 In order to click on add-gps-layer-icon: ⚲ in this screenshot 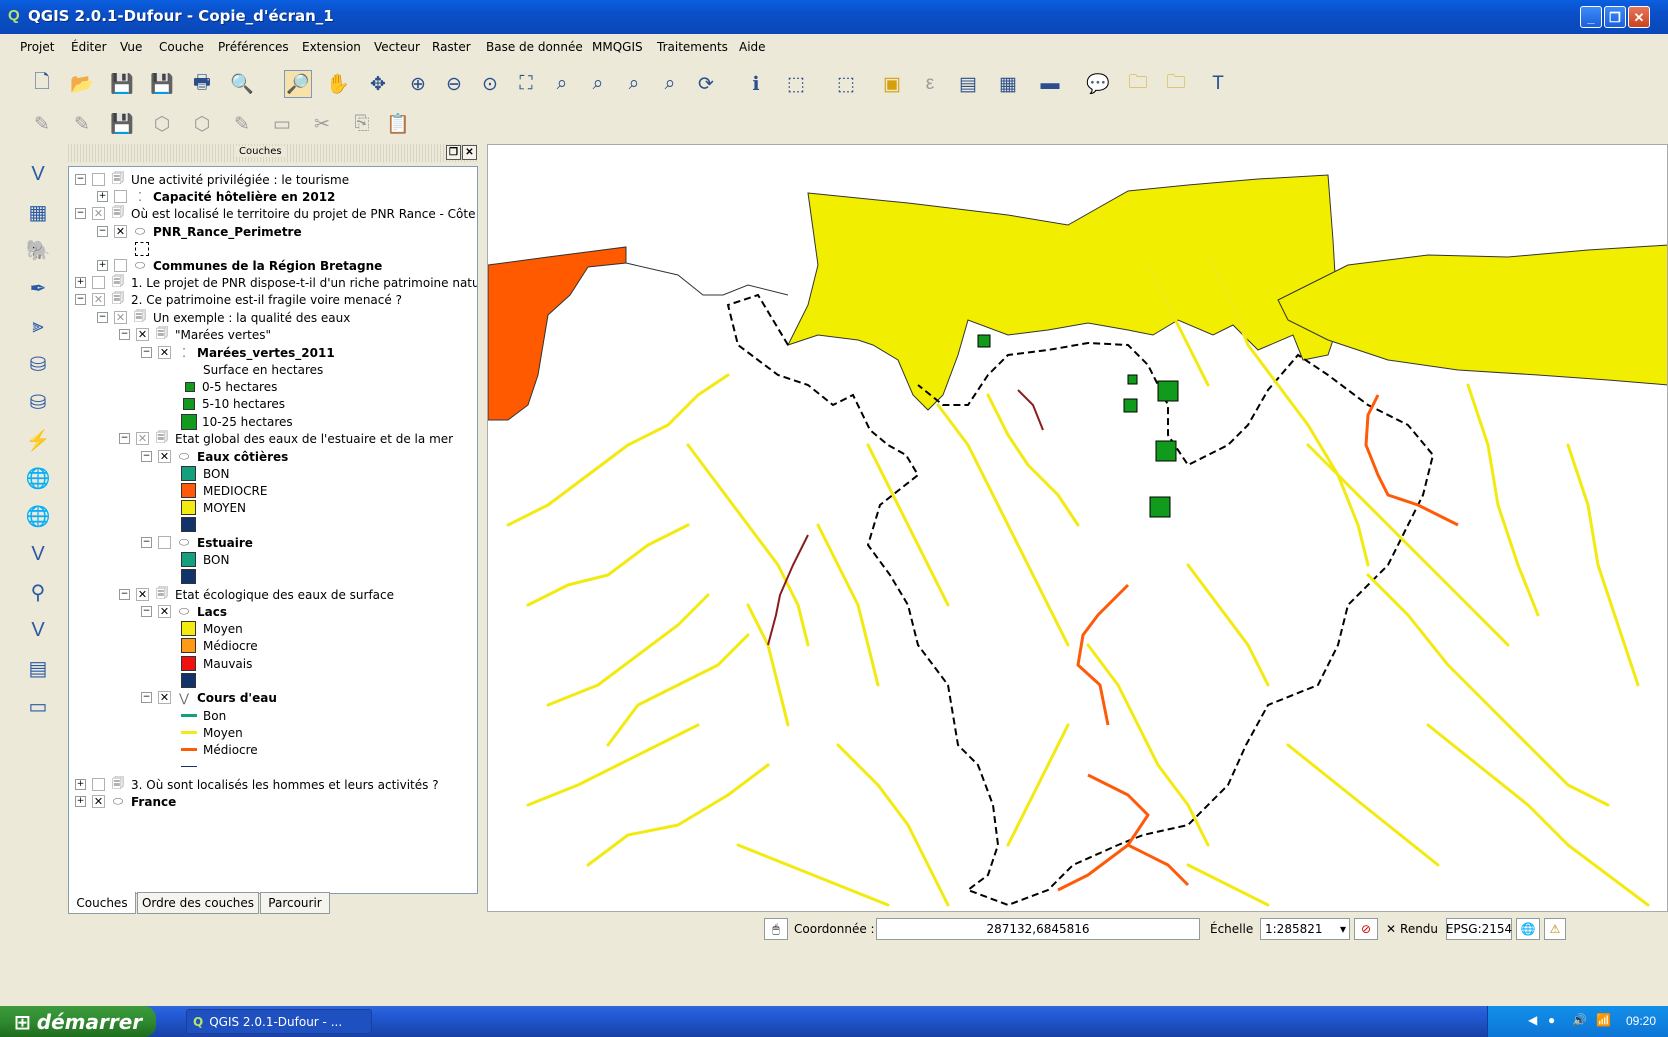, I will do `click(38, 592)`.